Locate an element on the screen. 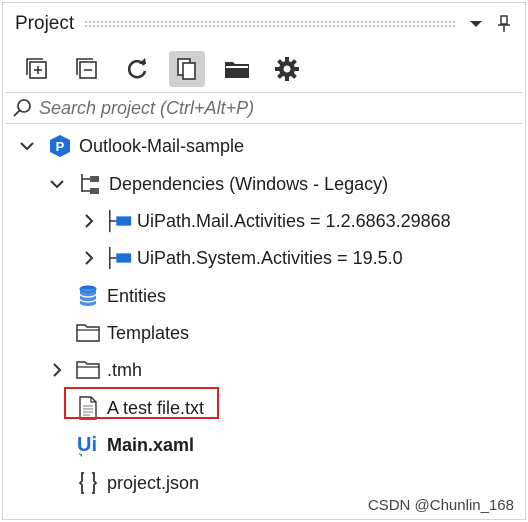 This screenshot has height=522, width=528. svg-text: Ui is located at coordinates (87, 445).